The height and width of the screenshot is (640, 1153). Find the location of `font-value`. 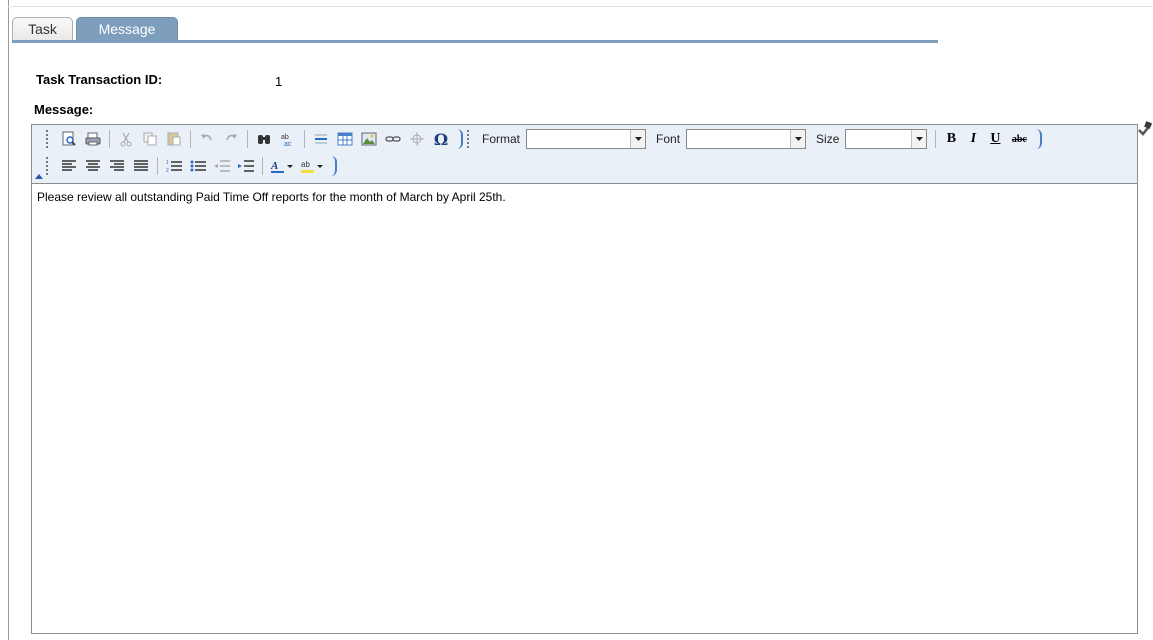

font-value is located at coordinates (738, 139).